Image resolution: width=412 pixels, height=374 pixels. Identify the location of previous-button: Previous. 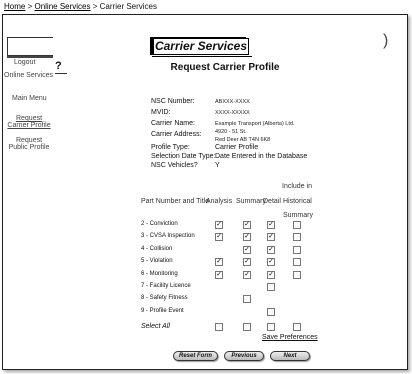
(244, 356).